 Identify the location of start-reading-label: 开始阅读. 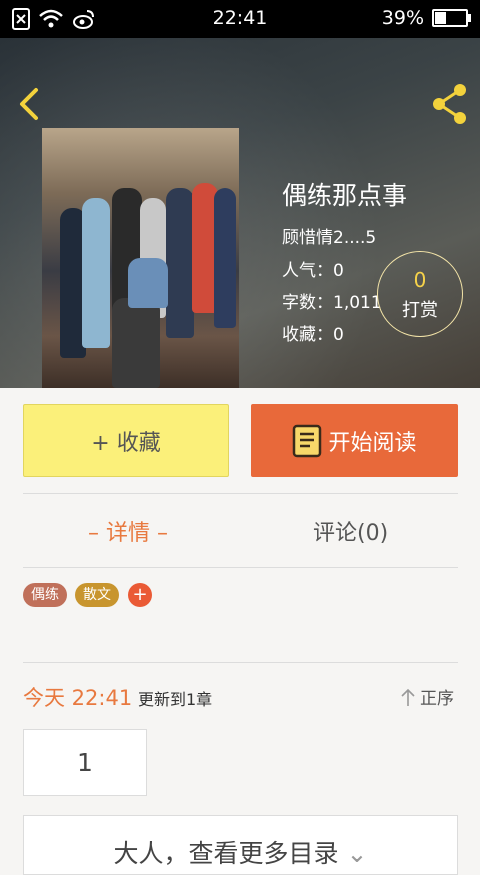
(372, 443).